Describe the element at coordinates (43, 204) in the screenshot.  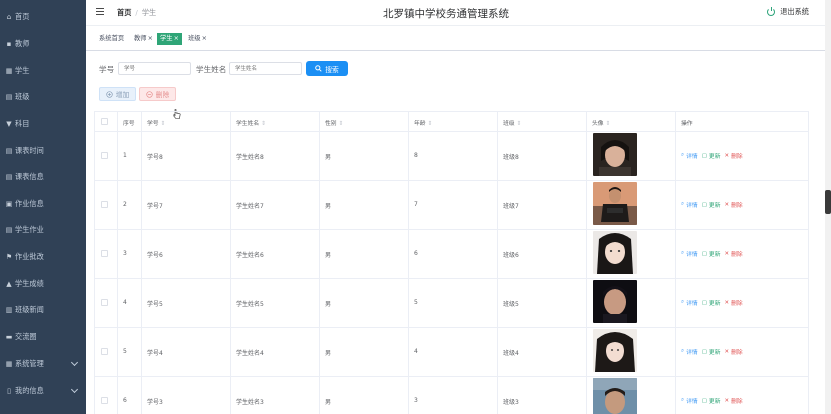
I see `sidebar-item-7: ▣ 作业信息` at that location.